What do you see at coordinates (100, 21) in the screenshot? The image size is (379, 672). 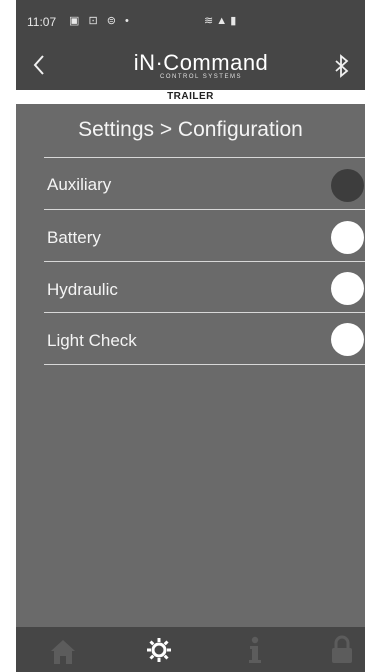 I see `notification-icons: ▣ ⊡ ⊜ •` at bounding box center [100, 21].